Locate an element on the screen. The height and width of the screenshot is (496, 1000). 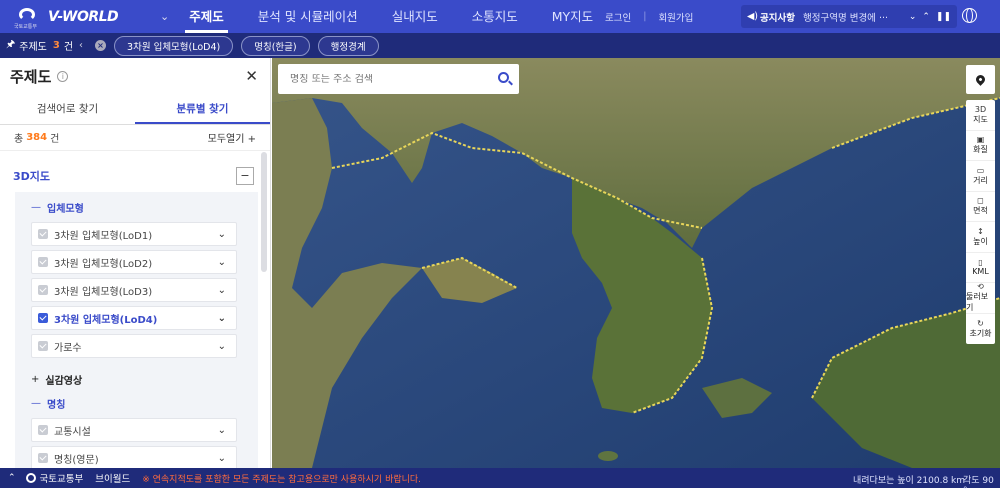
menu-analysis-simulation: 분석 및 시뮬레이션 is located at coordinates (308, 16).